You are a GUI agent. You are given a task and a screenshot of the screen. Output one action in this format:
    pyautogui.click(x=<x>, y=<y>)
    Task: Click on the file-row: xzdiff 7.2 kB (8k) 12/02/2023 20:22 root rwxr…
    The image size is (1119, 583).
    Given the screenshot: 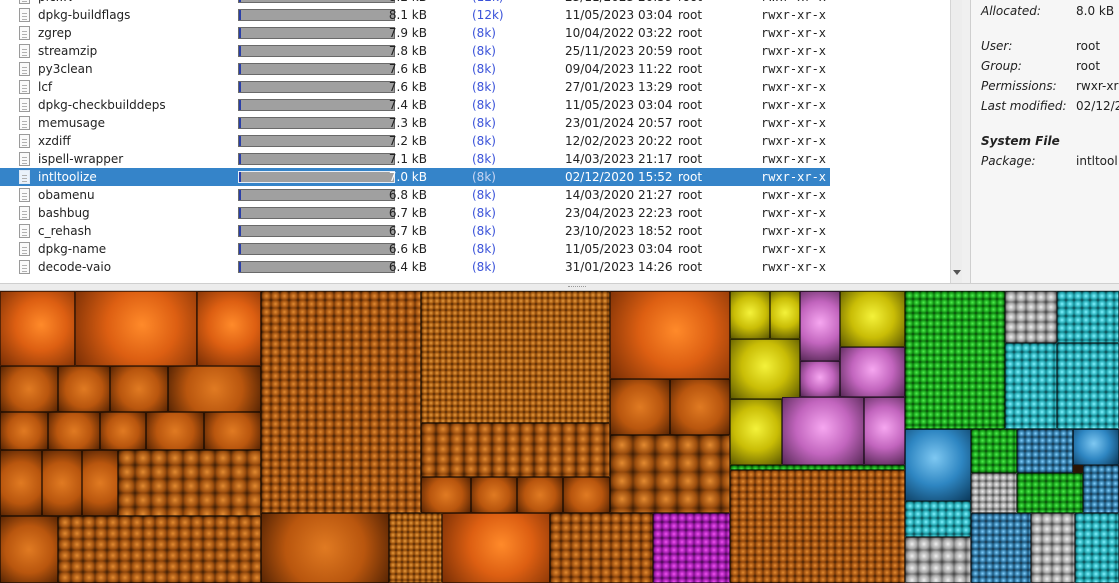 What is the action you would take?
    pyautogui.click(x=415, y=141)
    